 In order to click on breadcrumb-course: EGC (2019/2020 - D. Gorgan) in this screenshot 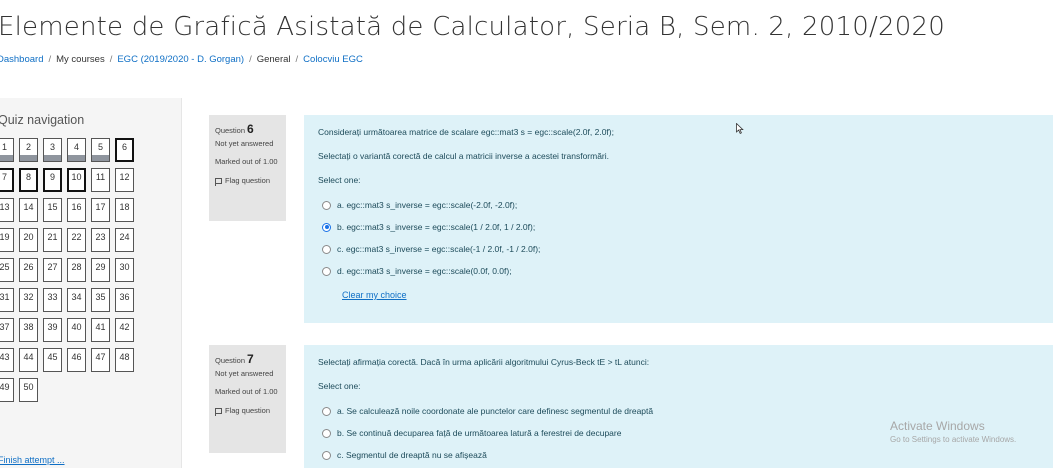, I will do `click(180, 59)`.